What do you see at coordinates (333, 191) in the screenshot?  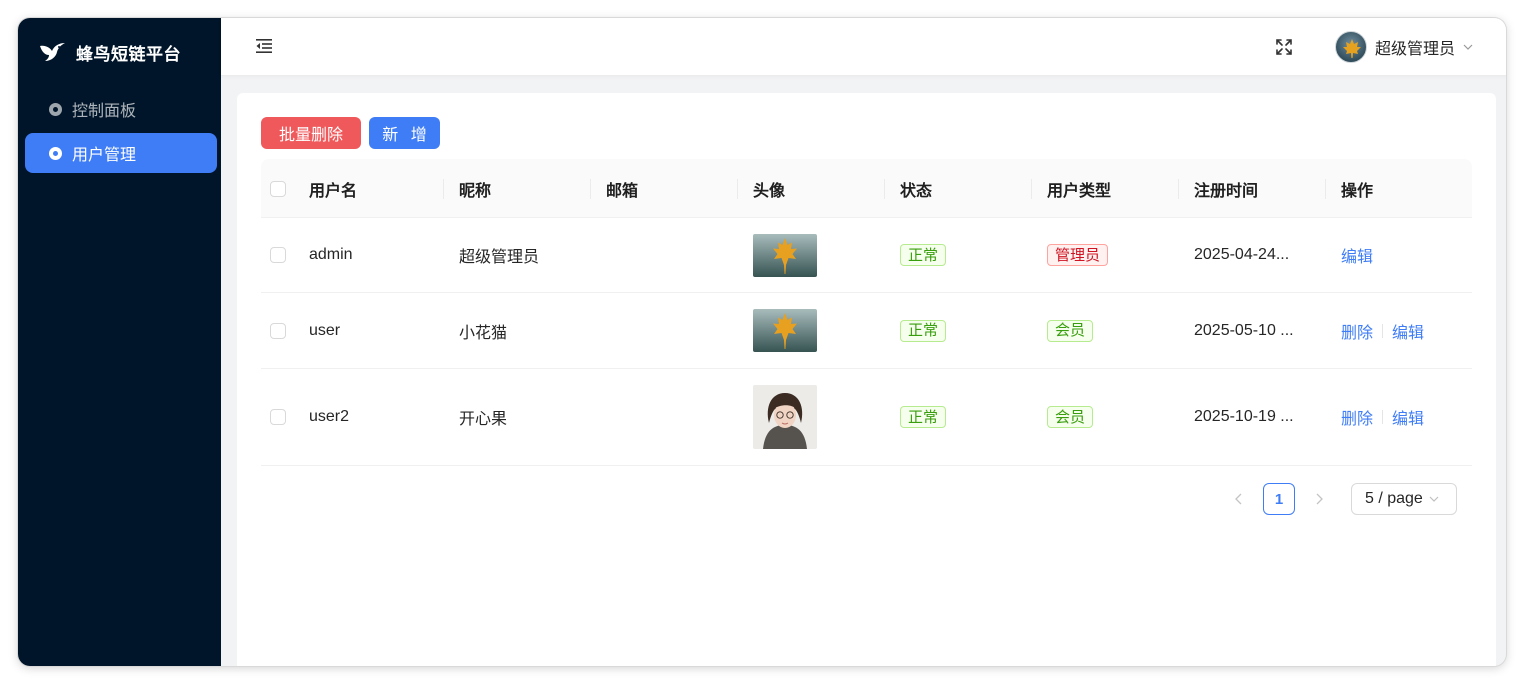 I see `column-header: 用户名` at bounding box center [333, 191].